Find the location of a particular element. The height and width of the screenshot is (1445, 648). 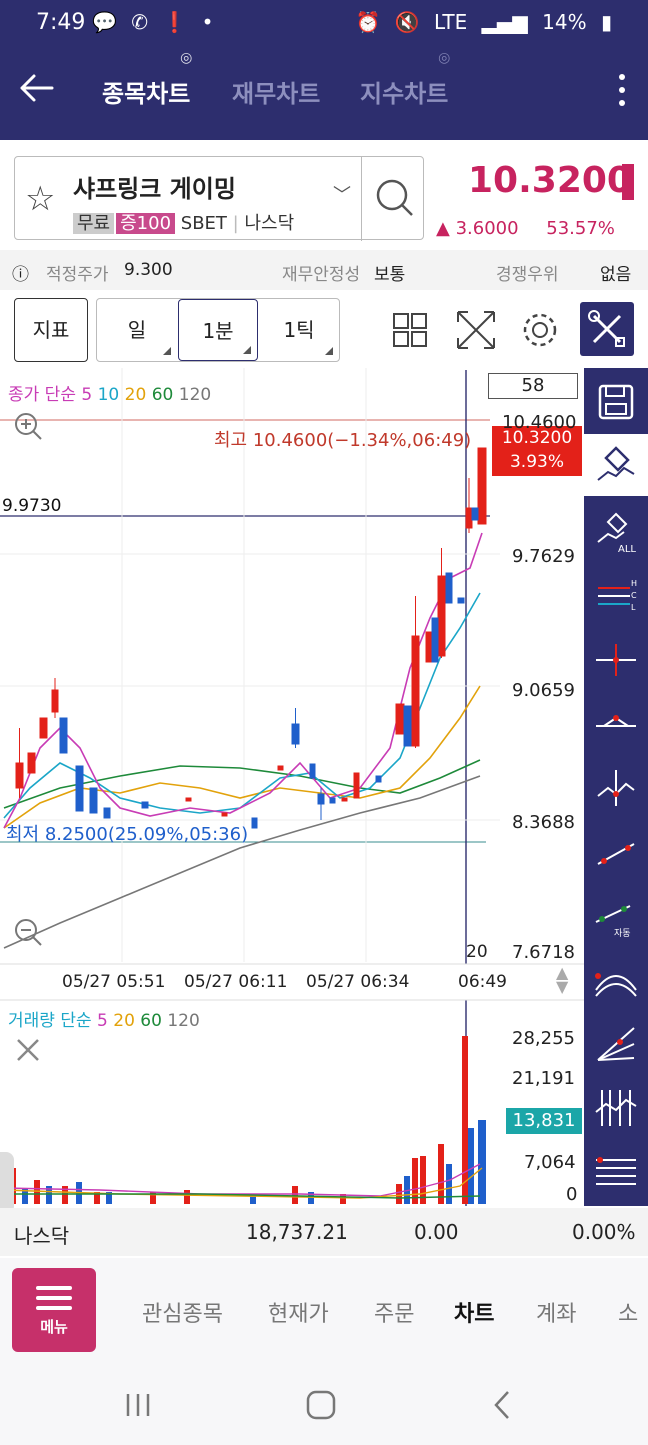

stability-value: 보통 is located at coordinates (390, 275).